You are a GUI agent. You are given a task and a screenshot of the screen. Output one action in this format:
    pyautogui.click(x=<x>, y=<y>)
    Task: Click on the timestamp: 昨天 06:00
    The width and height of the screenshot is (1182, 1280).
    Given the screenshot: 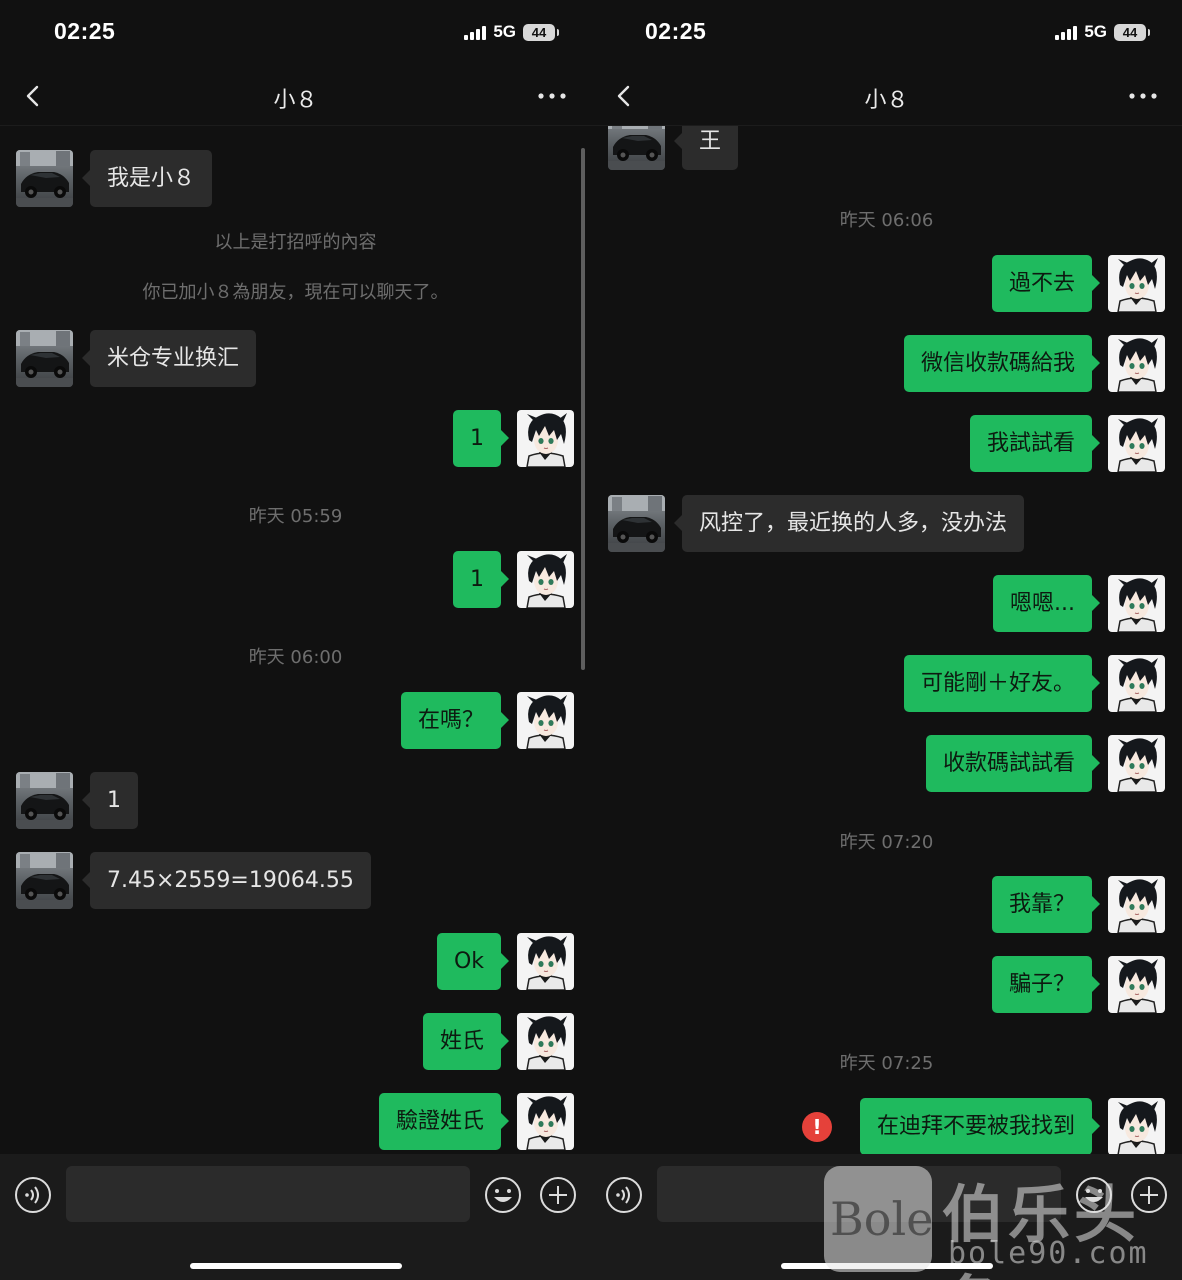 What is the action you would take?
    pyautogui.click(x=295, y=657)
    